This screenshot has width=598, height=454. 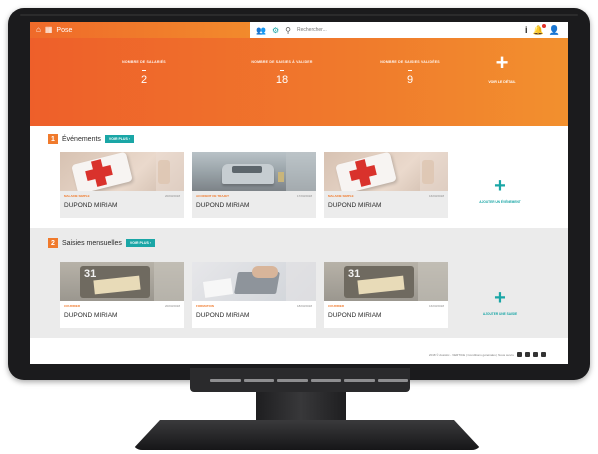 What do you see at coordinates (502, 82) in the screenshot?
I see `view-detail-label: Voir le détail` at bounding box center [502, 82].